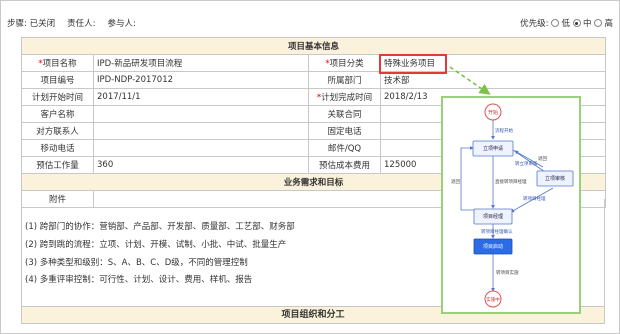 This screenshot has height=334, width=620. I want to click on step-status: 步骤: 已关闭, so click(31, 24).